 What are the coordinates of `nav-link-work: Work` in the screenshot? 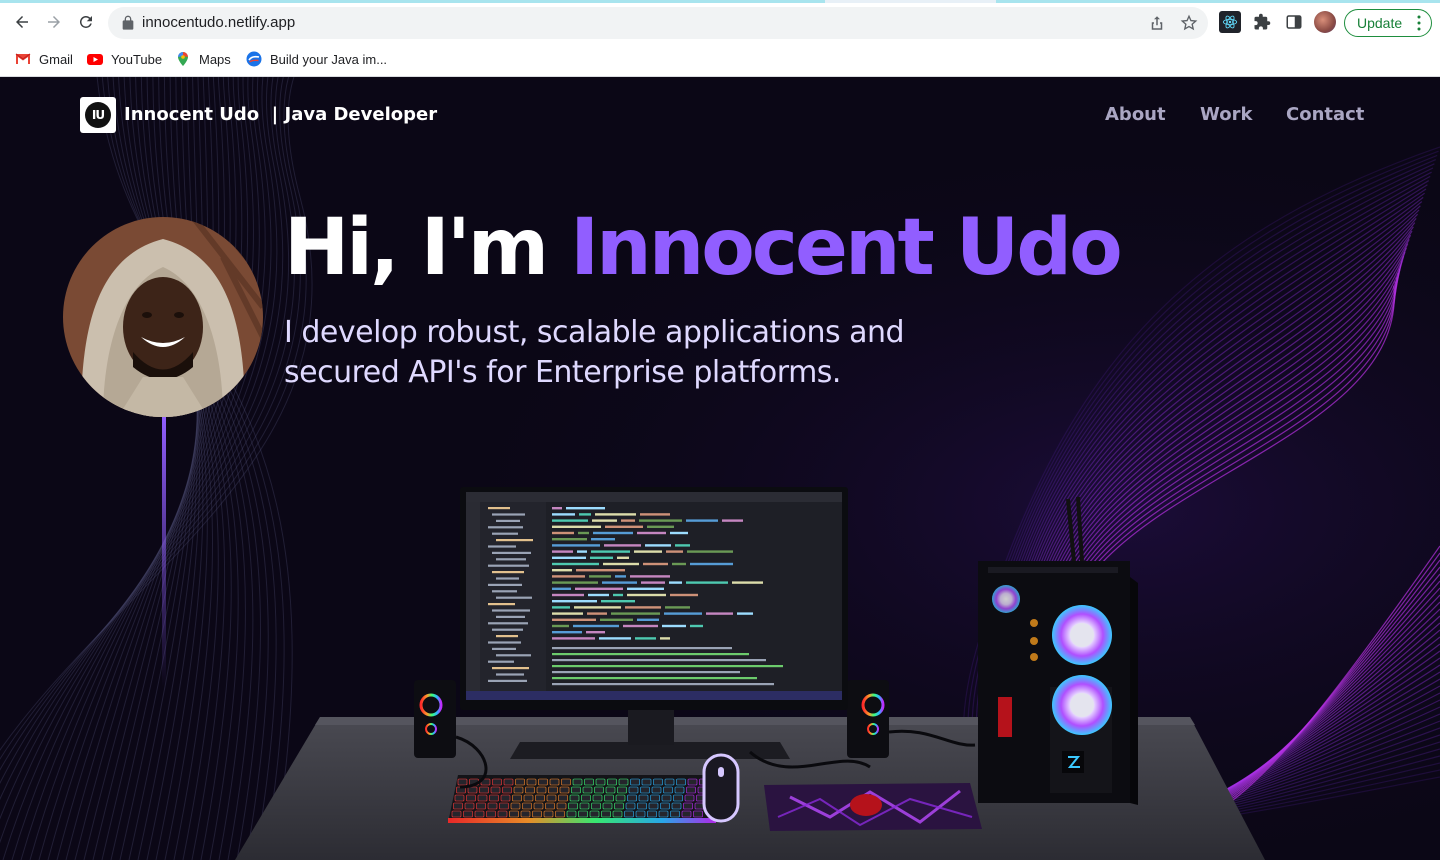 It's located at (1226, 114).